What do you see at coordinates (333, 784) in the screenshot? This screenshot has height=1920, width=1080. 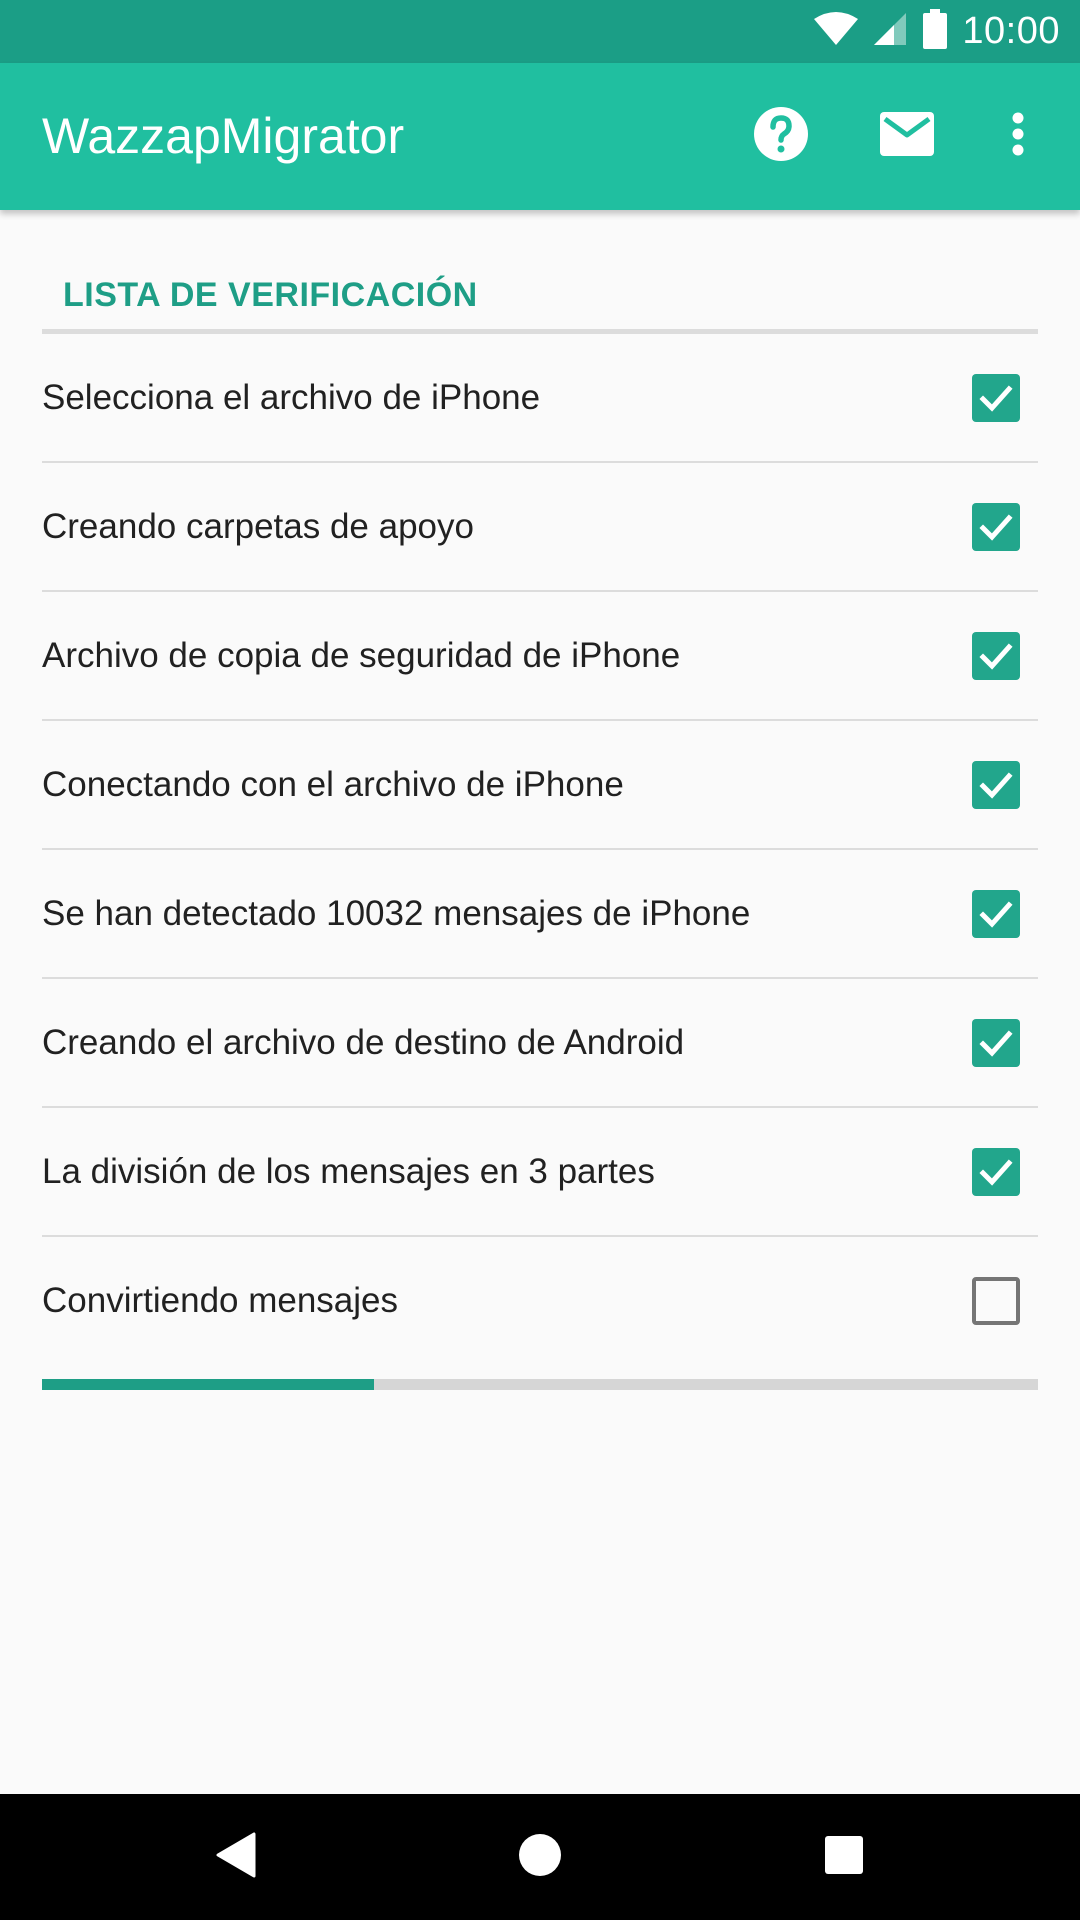 I see `checklist-item-label: Conectando con el archivo de iPhone` at bounding box center [333, 784].